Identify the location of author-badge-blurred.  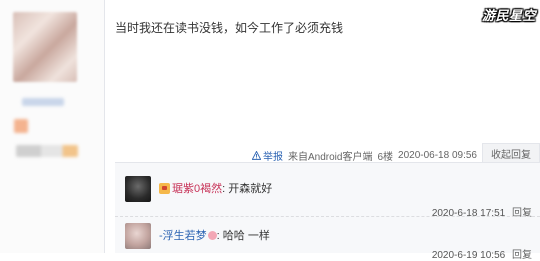
(21, 126).